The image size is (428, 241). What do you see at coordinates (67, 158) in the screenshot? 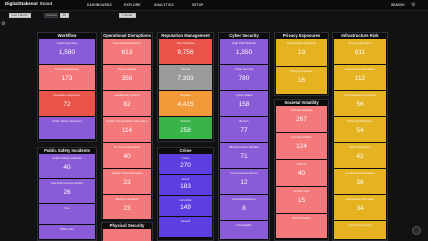
I see `tile-label: Public Safety Incidents` at bounding box center [67, 158].